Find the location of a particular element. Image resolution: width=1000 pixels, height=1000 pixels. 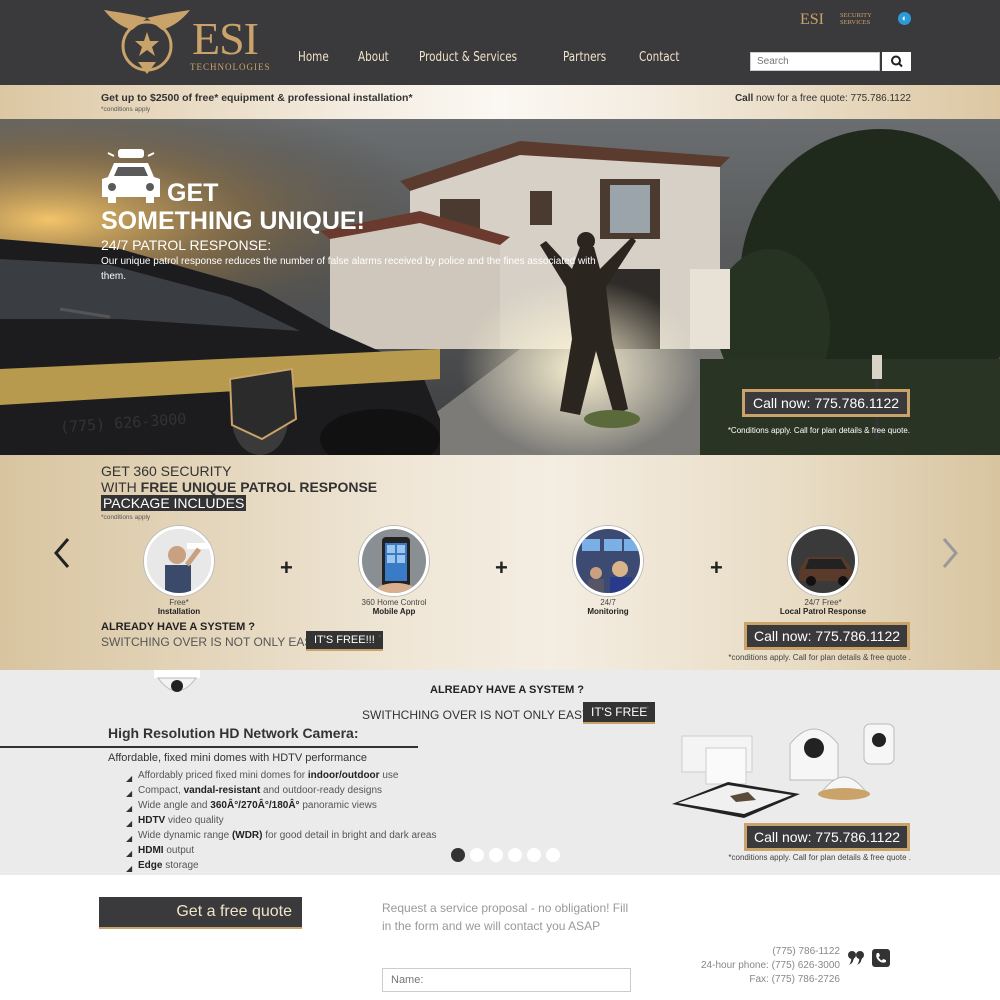

list-item: ◢ Edge storage is located at coordinates (281, 865).